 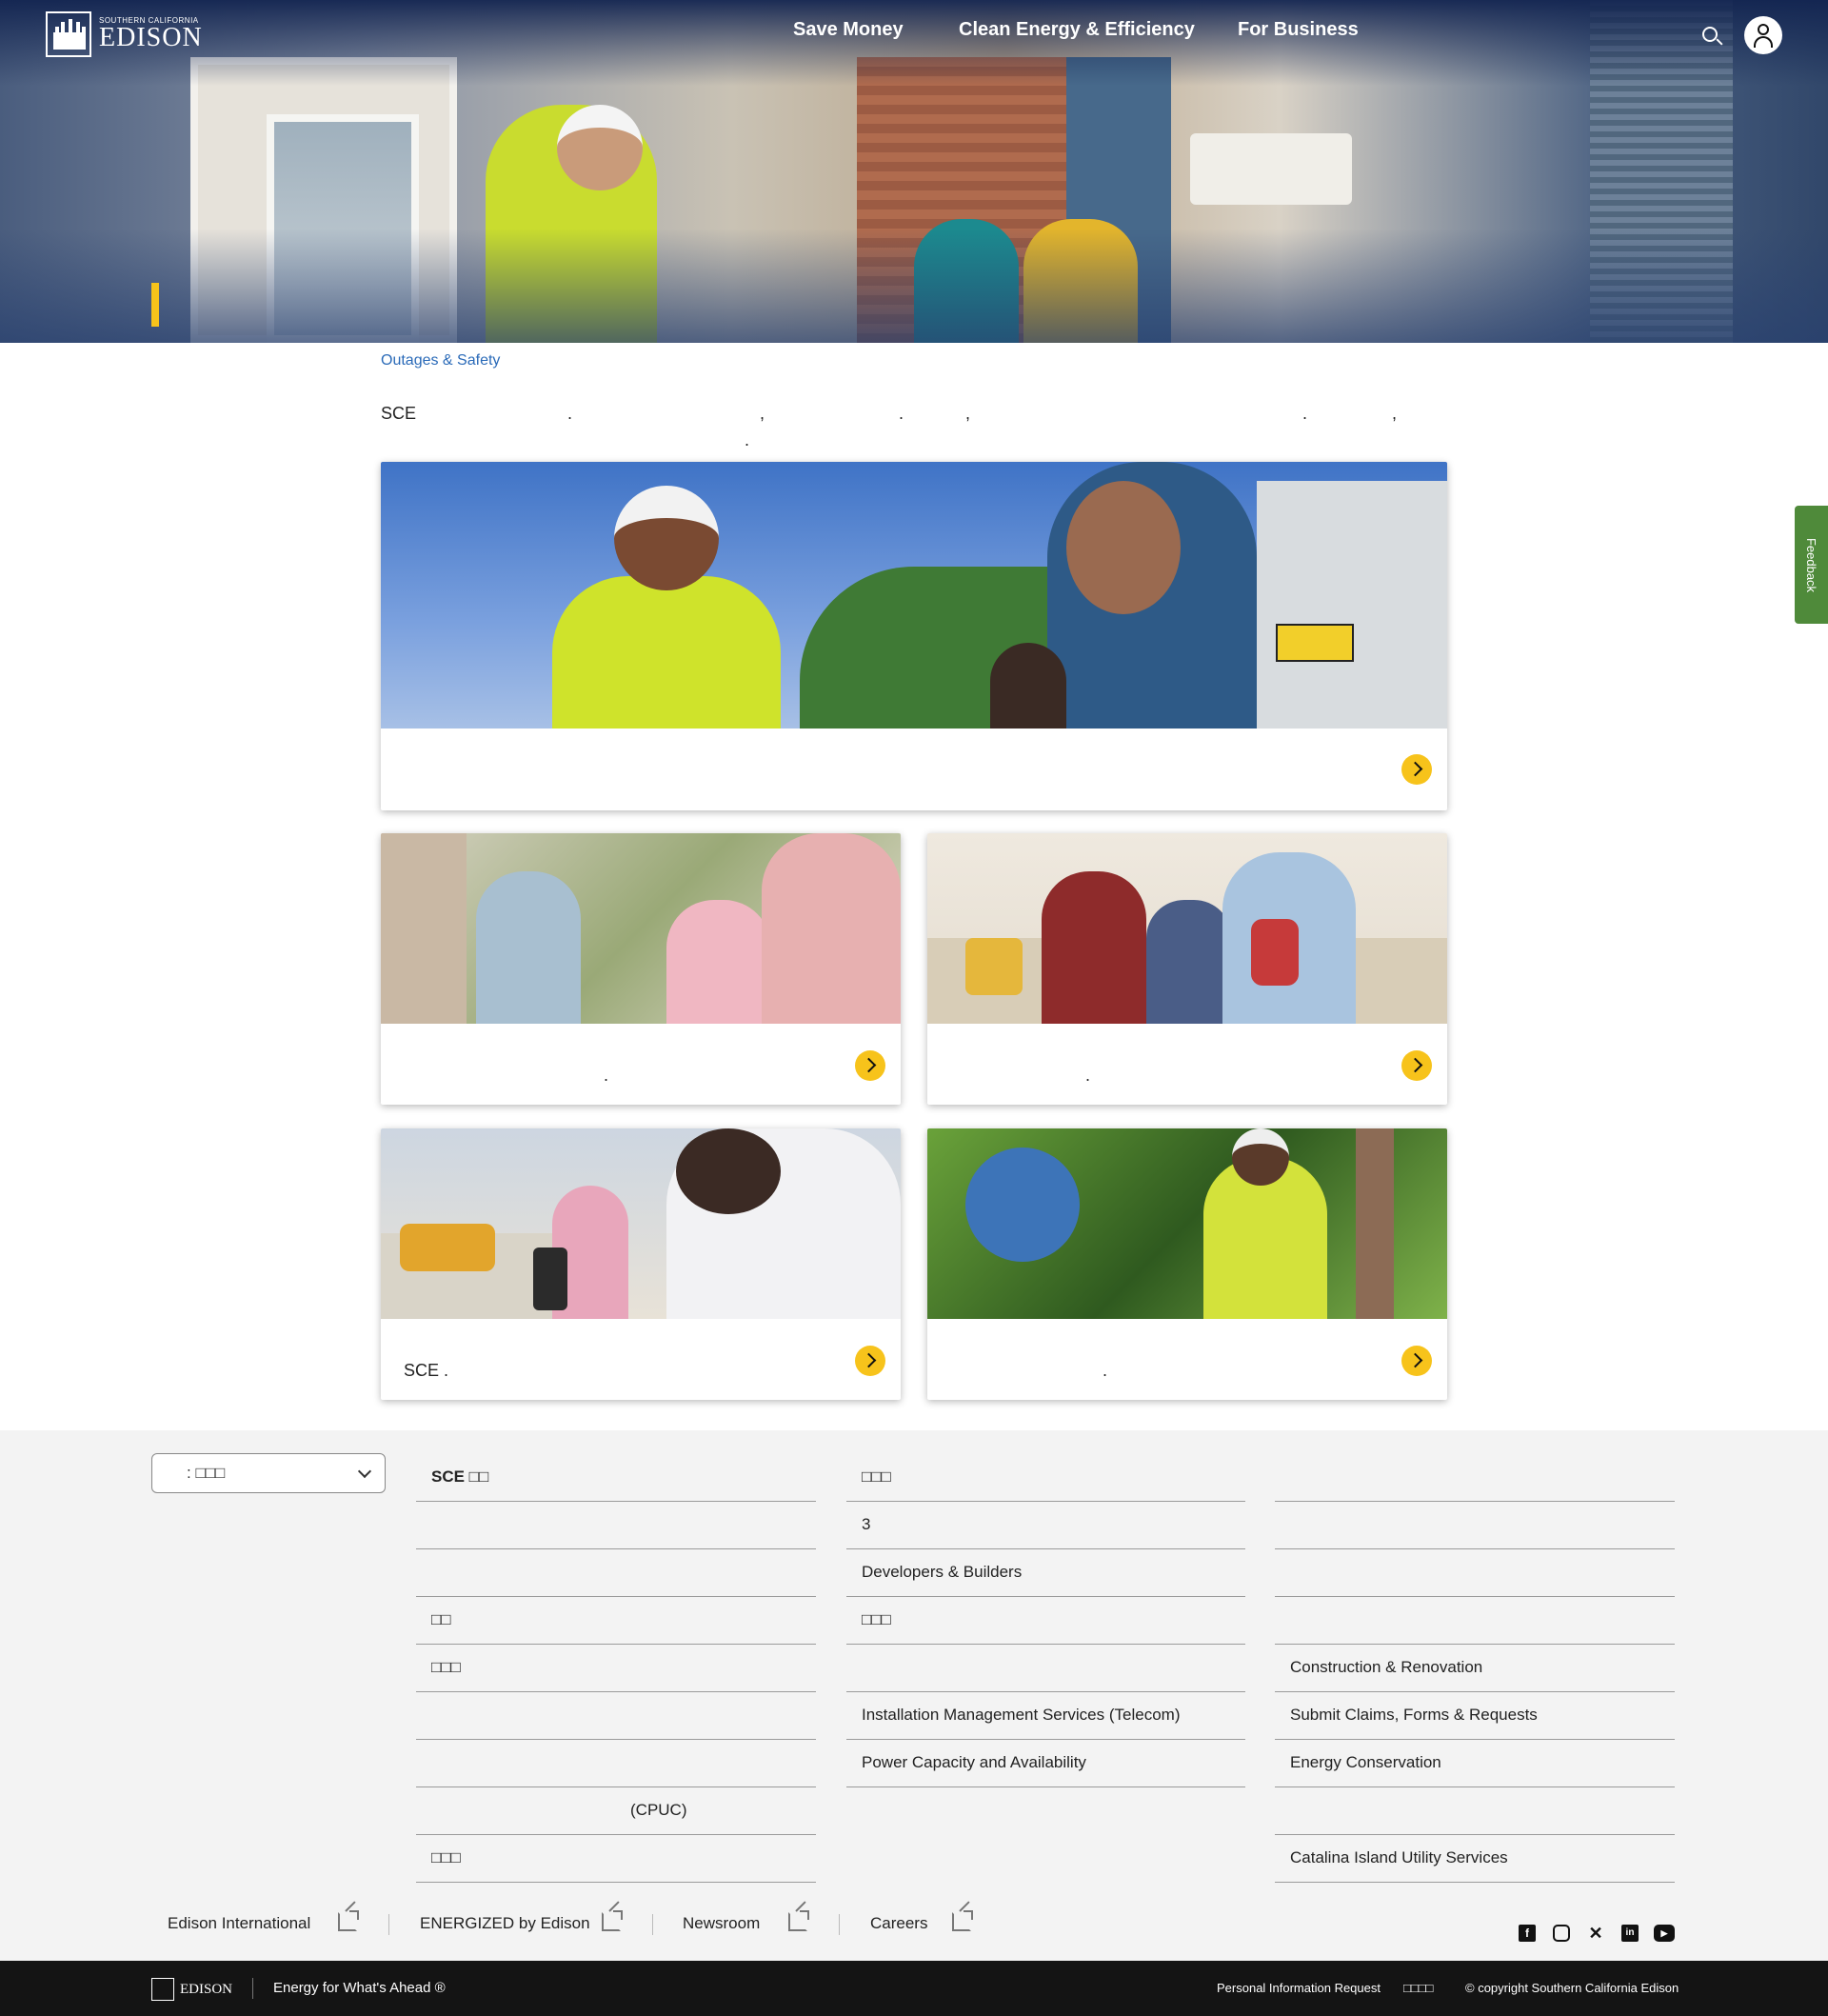 I want to click on feature-card-5: ., so click(x=1187, y=1264).